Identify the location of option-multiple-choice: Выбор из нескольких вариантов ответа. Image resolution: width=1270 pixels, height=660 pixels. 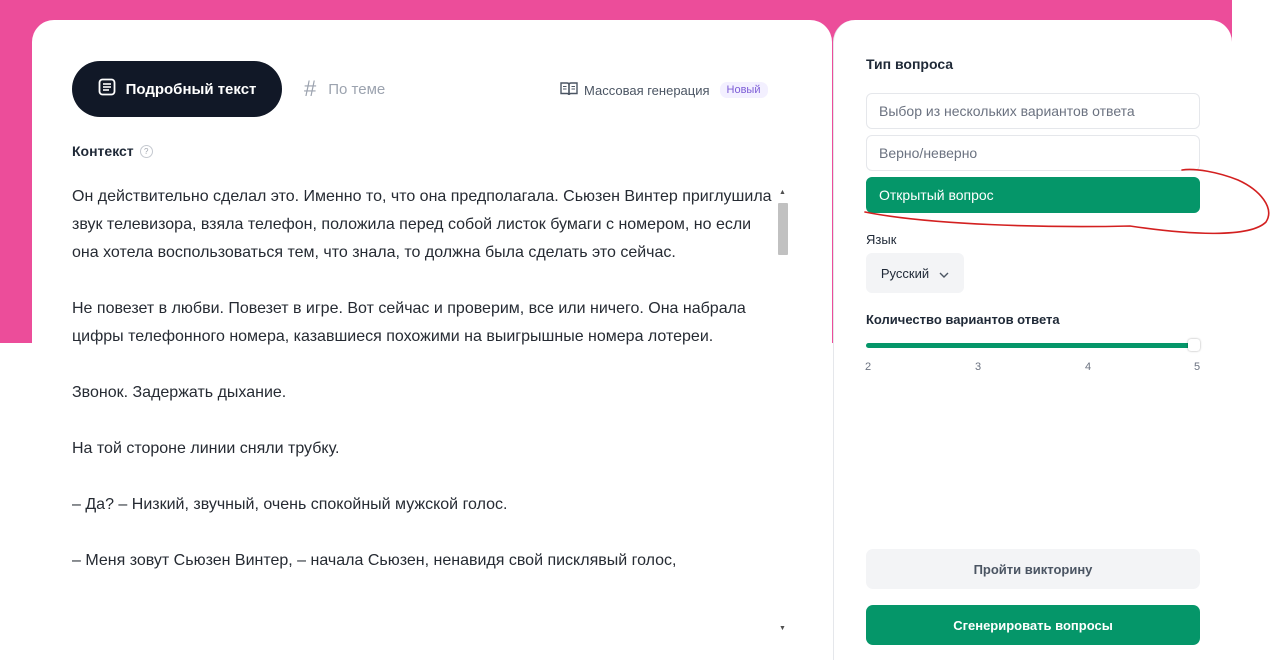
(1033, 111).